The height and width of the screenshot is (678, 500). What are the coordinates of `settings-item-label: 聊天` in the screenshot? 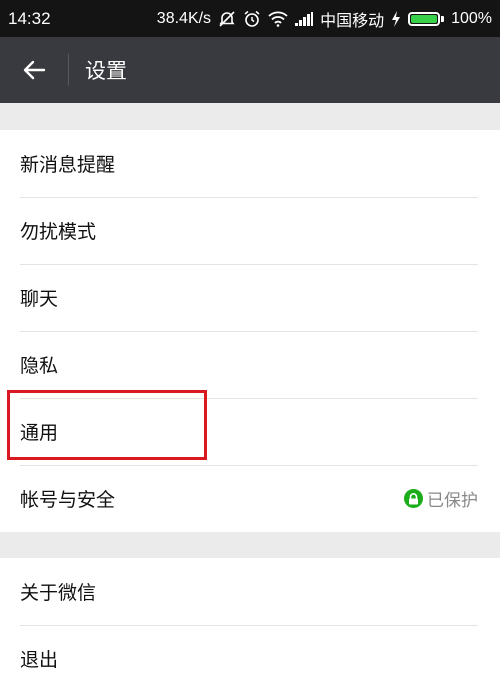 It's located at (39, 299).